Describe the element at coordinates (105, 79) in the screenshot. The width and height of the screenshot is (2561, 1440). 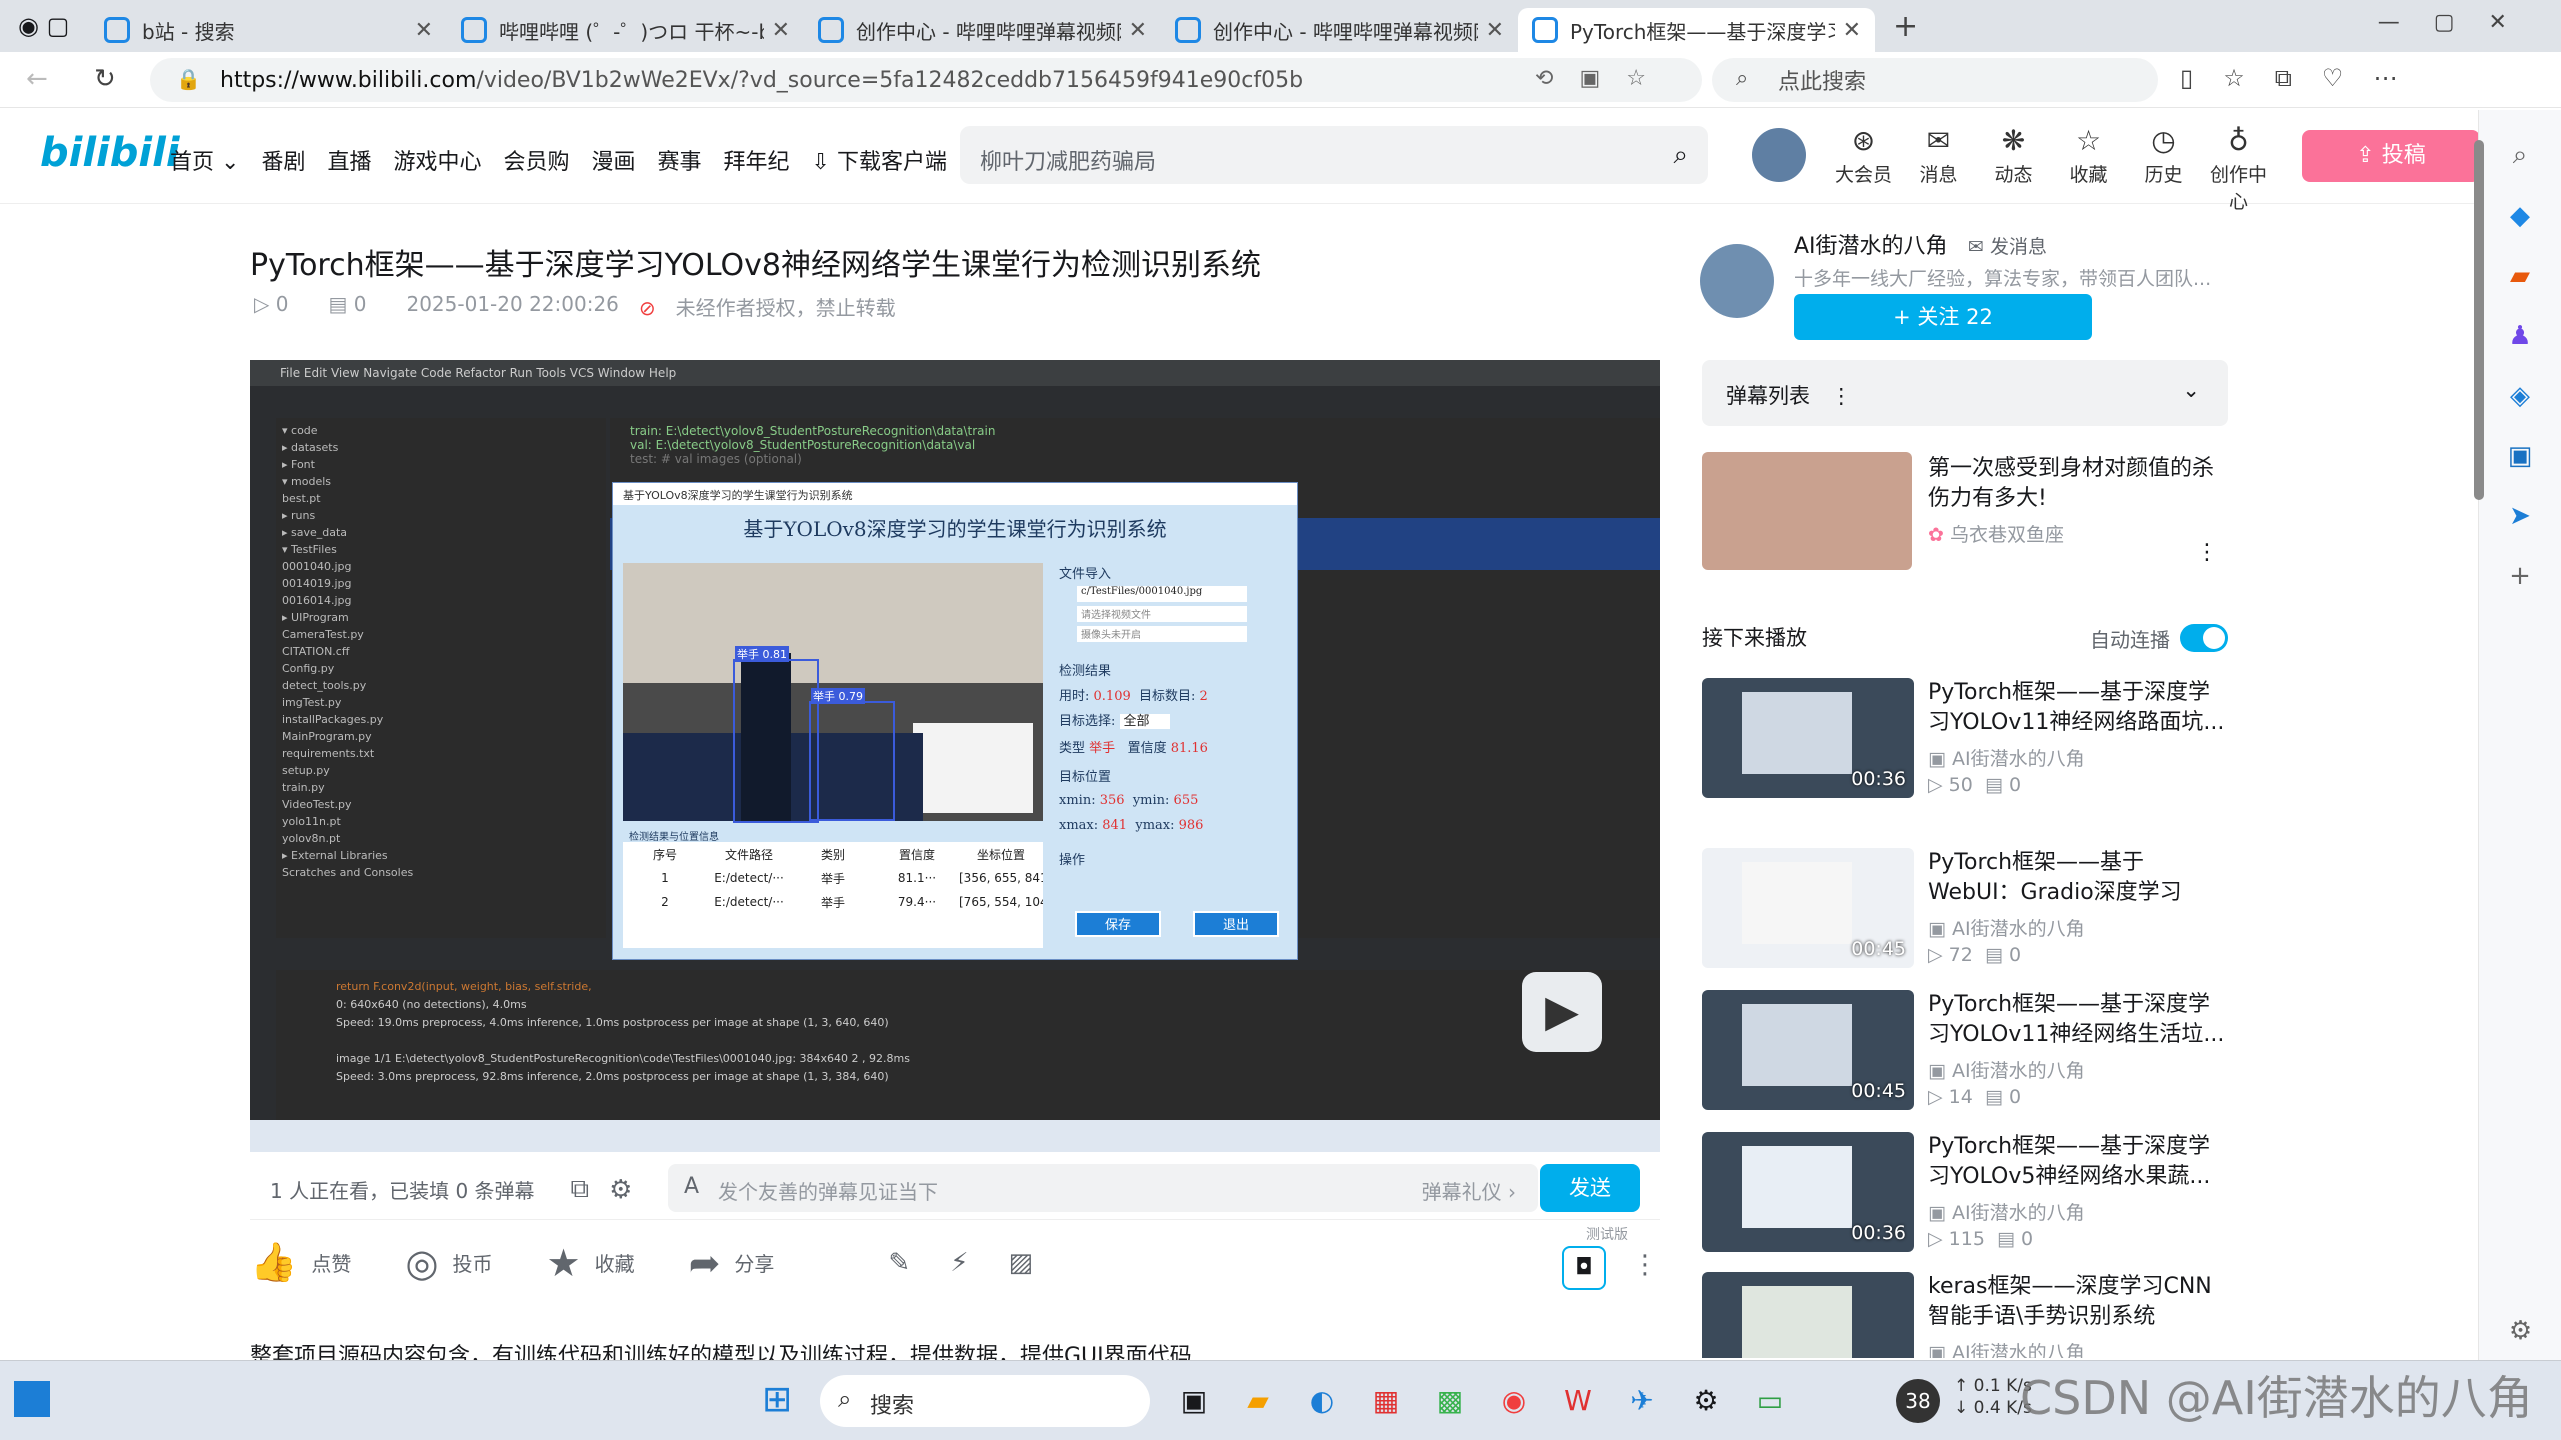
I see `refresh-icon: ↻` at that location.